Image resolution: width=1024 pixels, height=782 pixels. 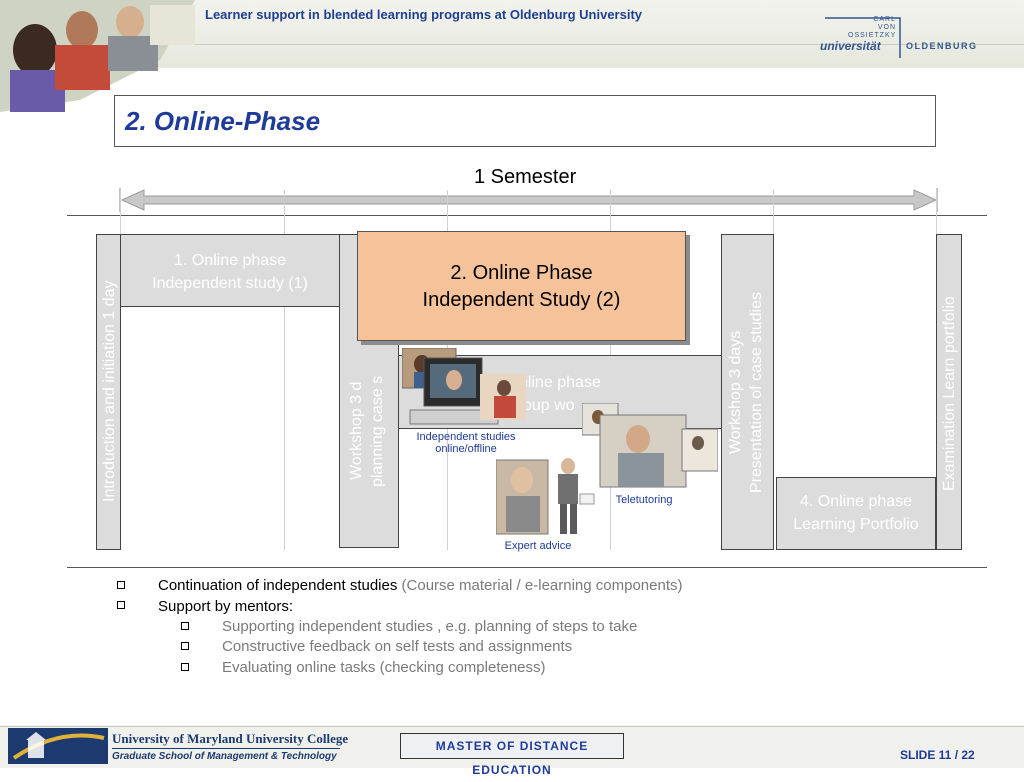 I want to click on online-phase-1-box: 1. Online phase Independent study (1), so click(x=230, y=270).